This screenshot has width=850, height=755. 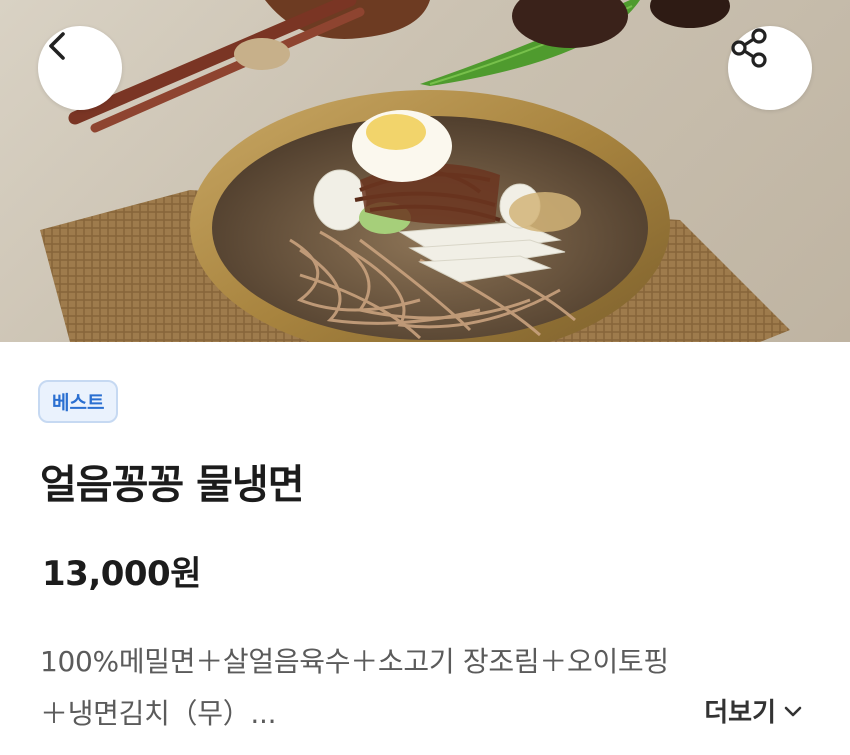 I want to click on more-button: 더보기, so click(x=754, y=710).